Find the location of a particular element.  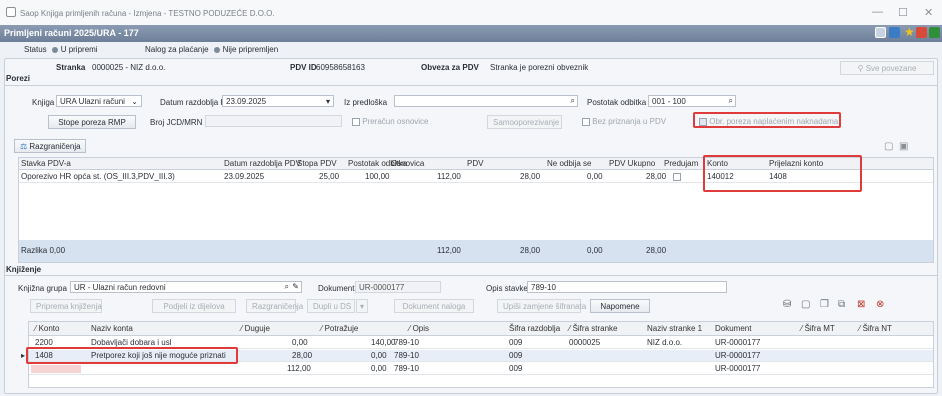

col-naziv-stranke: Naziv stranke 1 is located at coordinates (674, 328).